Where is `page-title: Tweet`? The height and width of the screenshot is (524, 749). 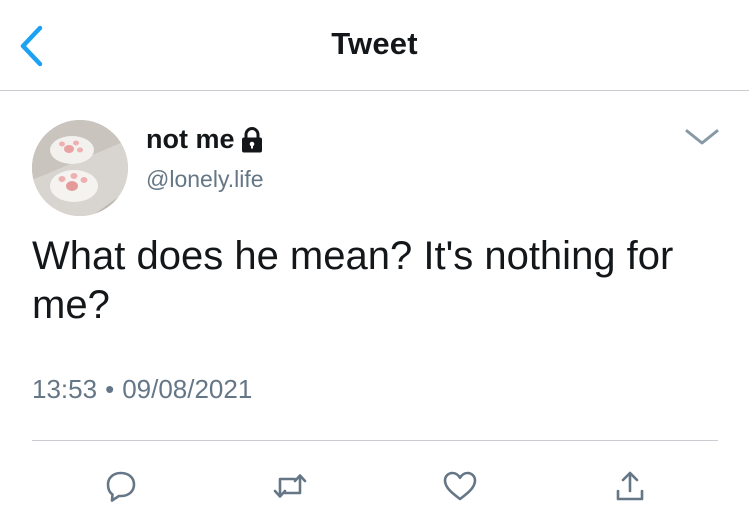
page-title: Tweet is located at coordinates (374, 43).